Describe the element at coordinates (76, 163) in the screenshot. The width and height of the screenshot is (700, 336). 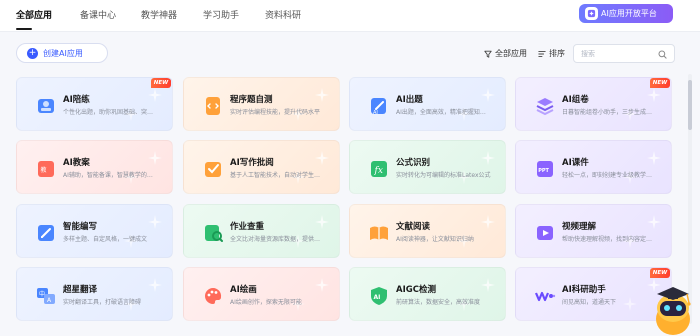
I see `app-card-title: AI教案` at that location.